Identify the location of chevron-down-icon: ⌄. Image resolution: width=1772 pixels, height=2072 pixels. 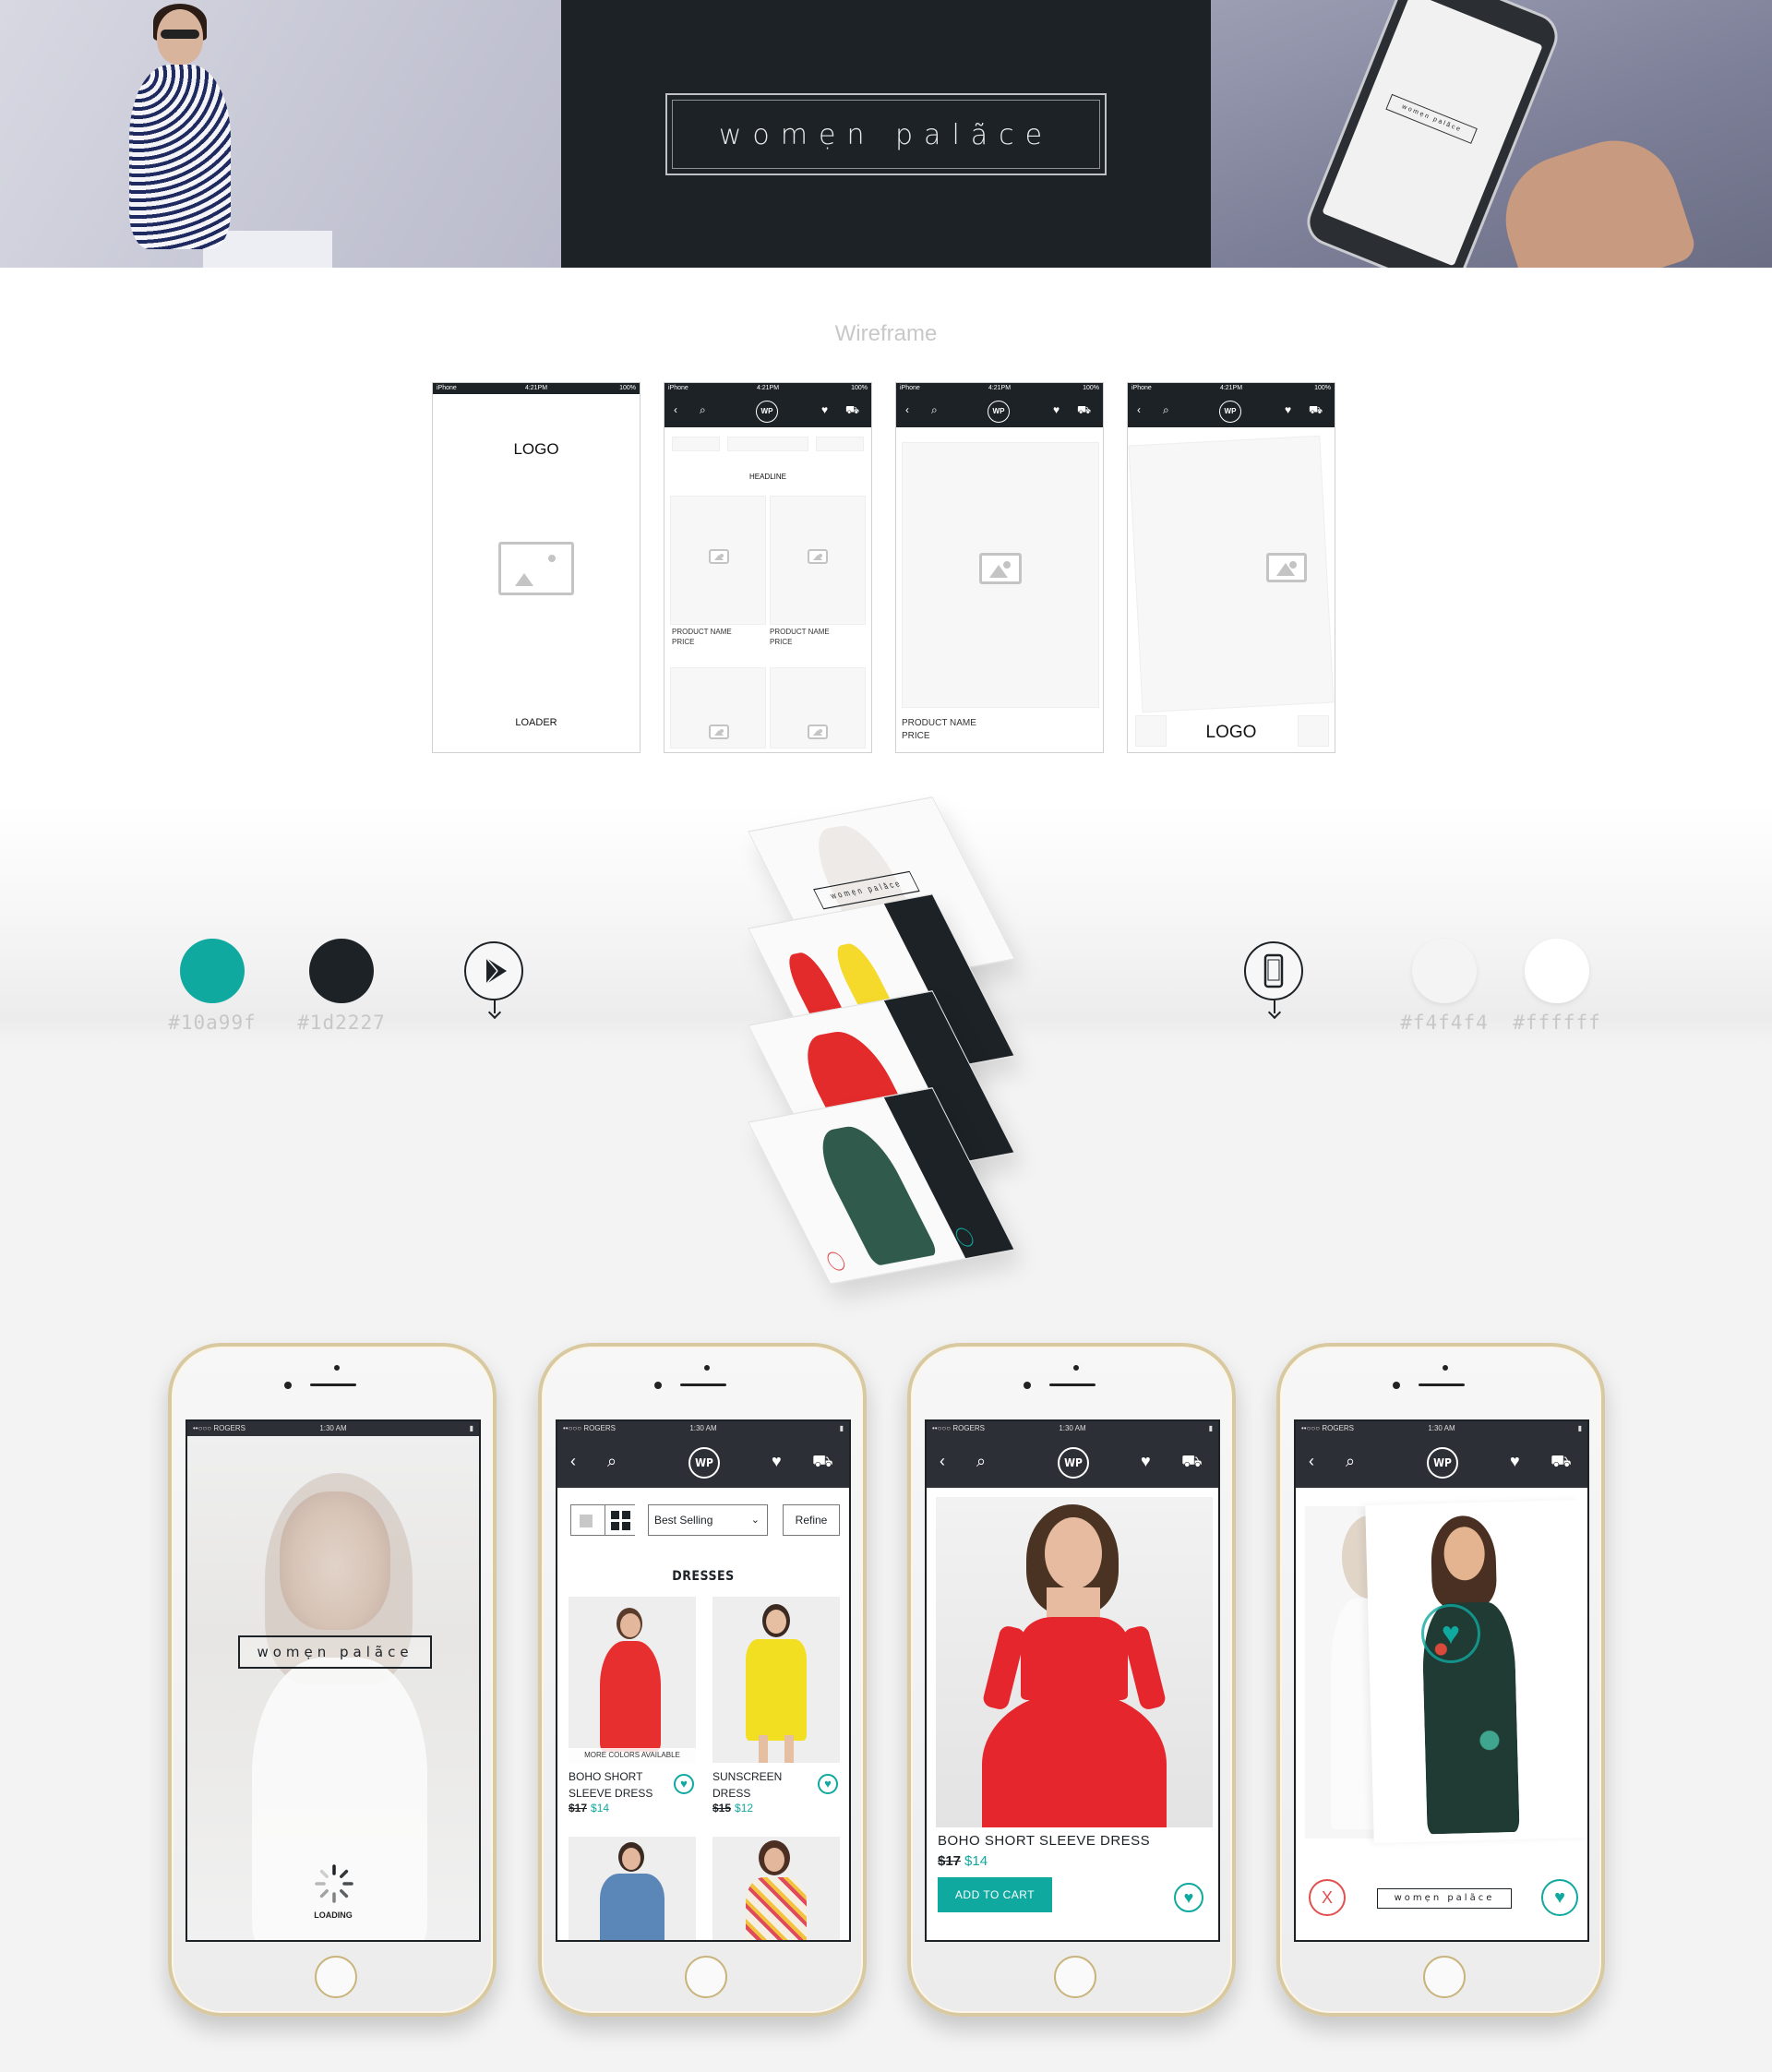
(755, 1520).